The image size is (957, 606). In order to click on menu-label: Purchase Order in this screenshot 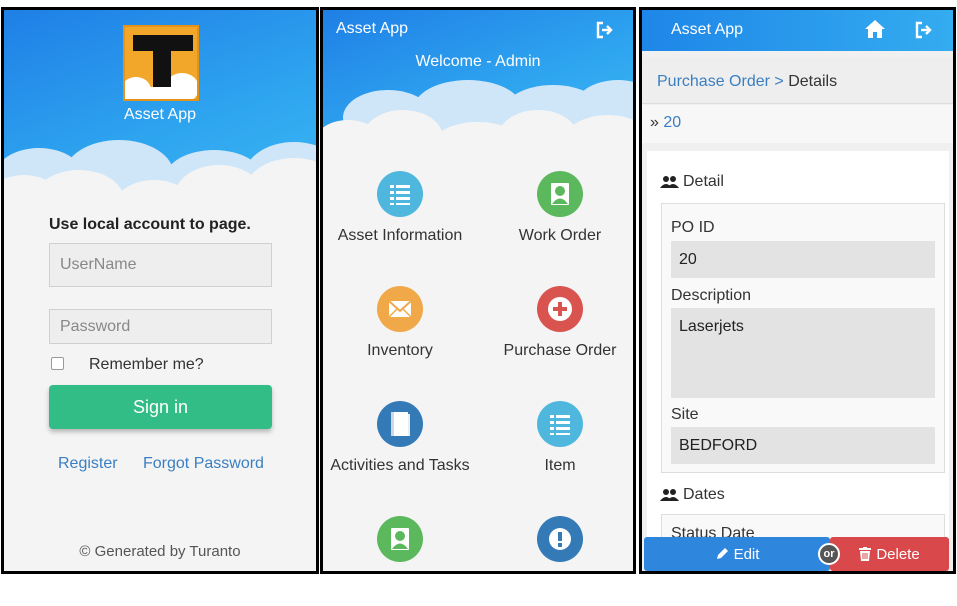, I will do `click(560, 350)`.